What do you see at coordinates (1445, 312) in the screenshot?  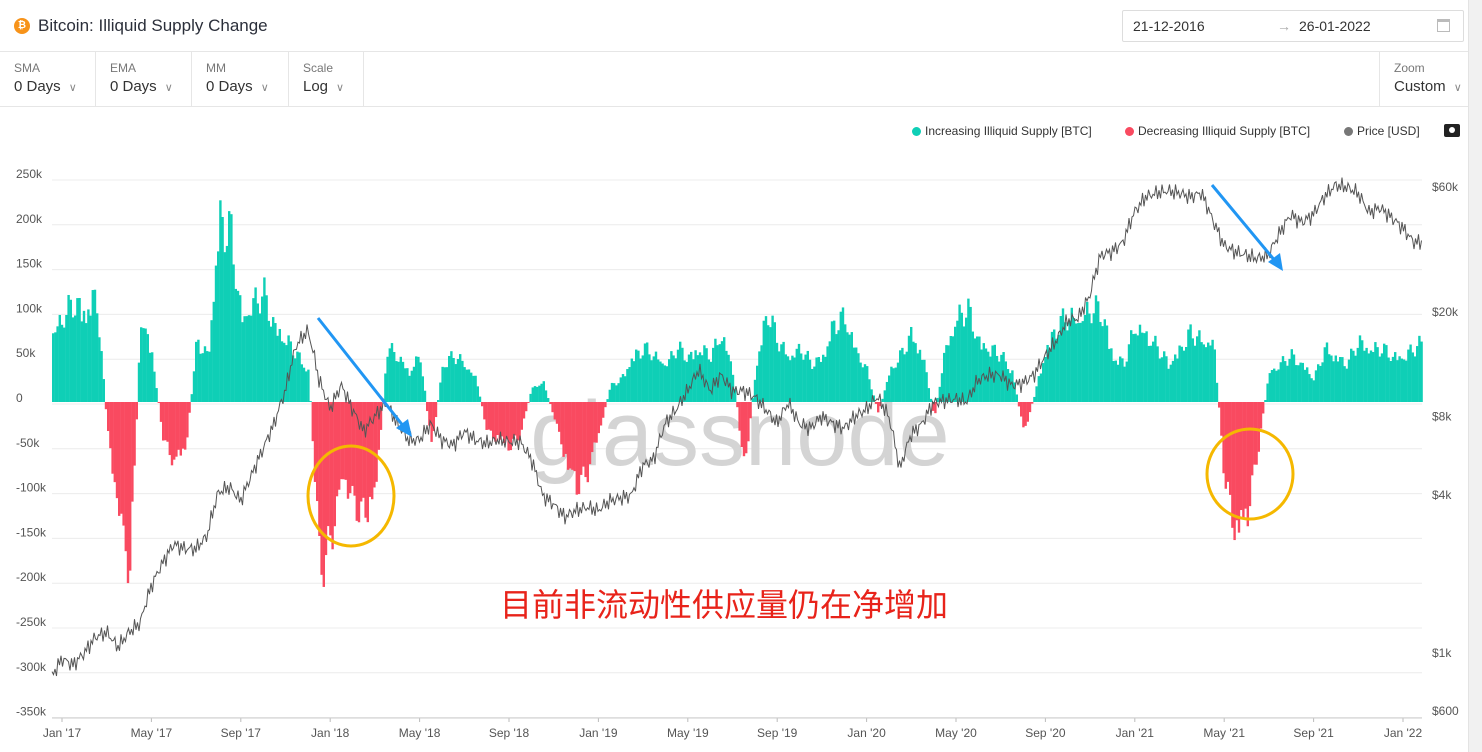 I see `y-right-tick: $20k` at bounding box center [1445, 312].